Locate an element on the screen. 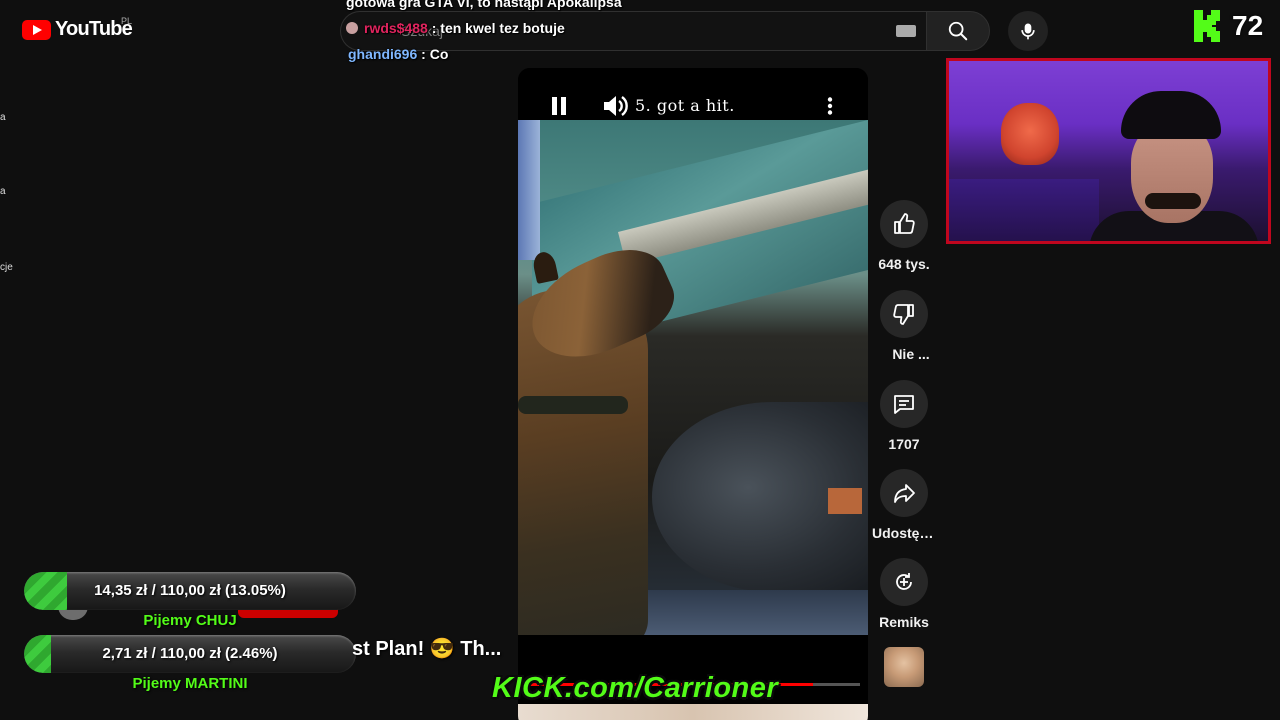 The height and width of the screenshot is (720, 1280). kick-viewer-counter: 72 is located at coordinates (1228, 26).